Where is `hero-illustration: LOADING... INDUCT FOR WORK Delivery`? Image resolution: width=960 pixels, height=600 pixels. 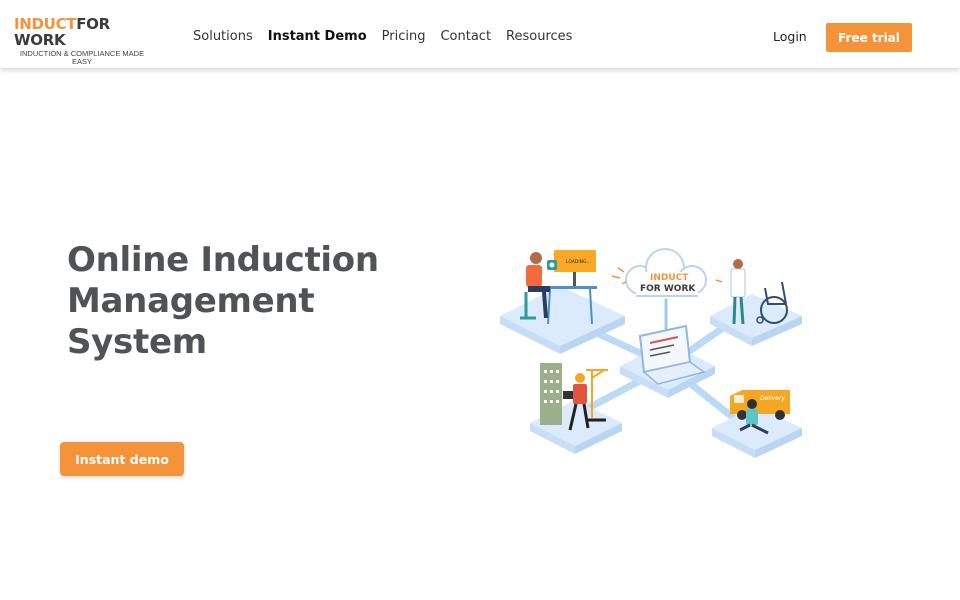 hero-illustration: LOADING... INDUCT FOR WORK Delivery is located at coordinates (651, 353).